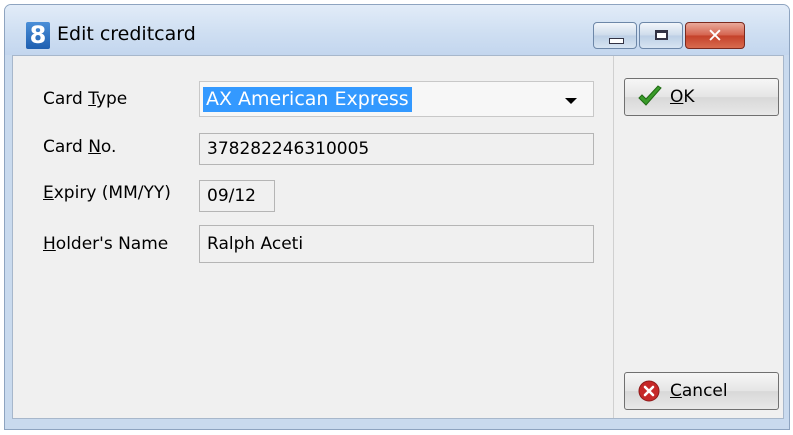 The height and width of the screenshot is (435, 793). Describe the element at coordinates (111, 99) in the screenshot. I see `label-text: ype` at that location.